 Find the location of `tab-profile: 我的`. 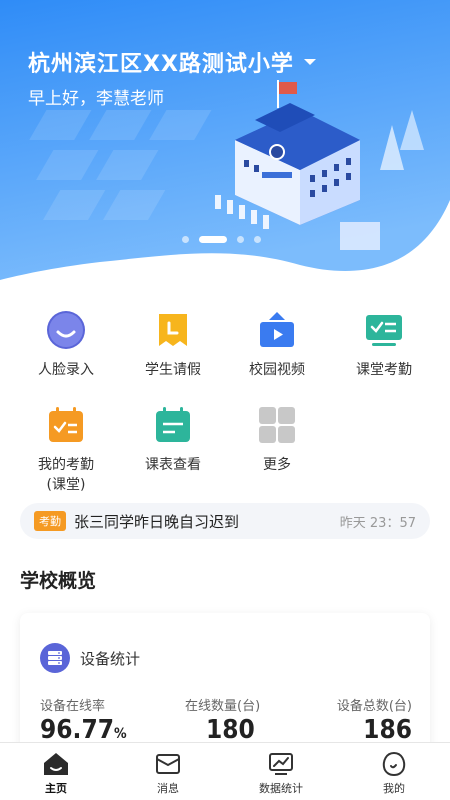

tab-profile: 我的 is located at coordinates (394, 771).